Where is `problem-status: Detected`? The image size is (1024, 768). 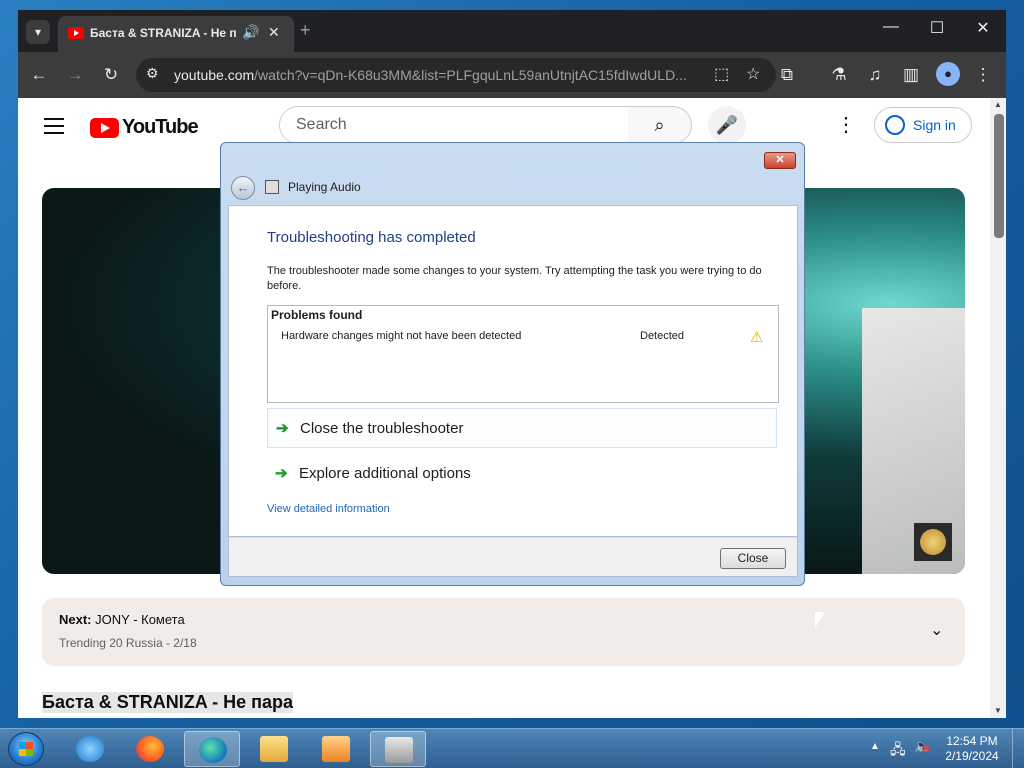 problem-status: Detected is located at coordinates (662, 336).